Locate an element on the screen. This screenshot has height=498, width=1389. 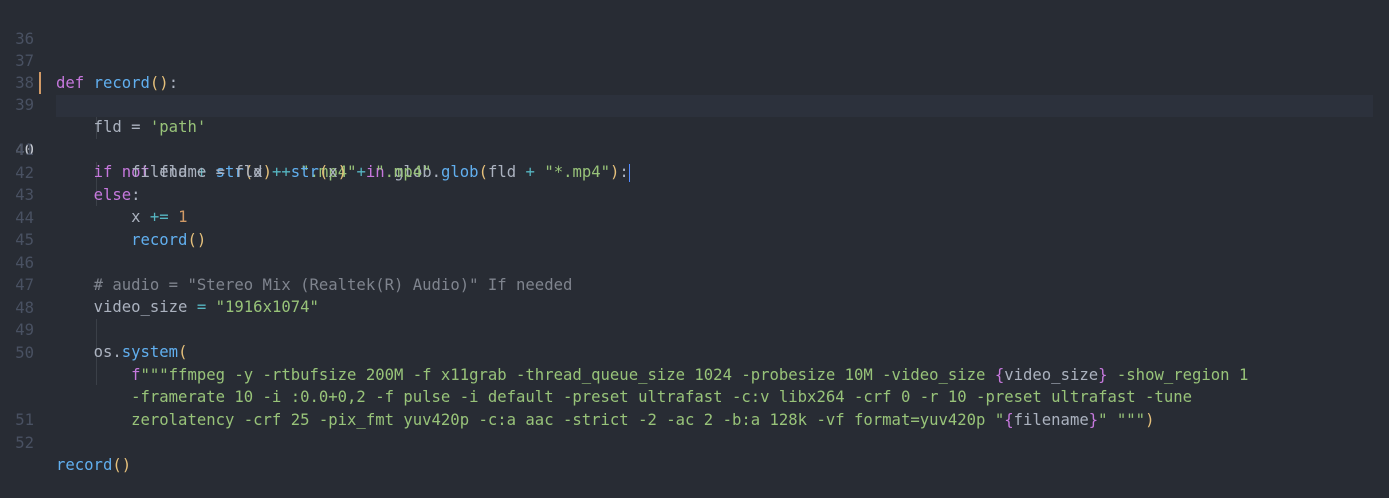
code-line: 36 is located at coordinates (694, 27).